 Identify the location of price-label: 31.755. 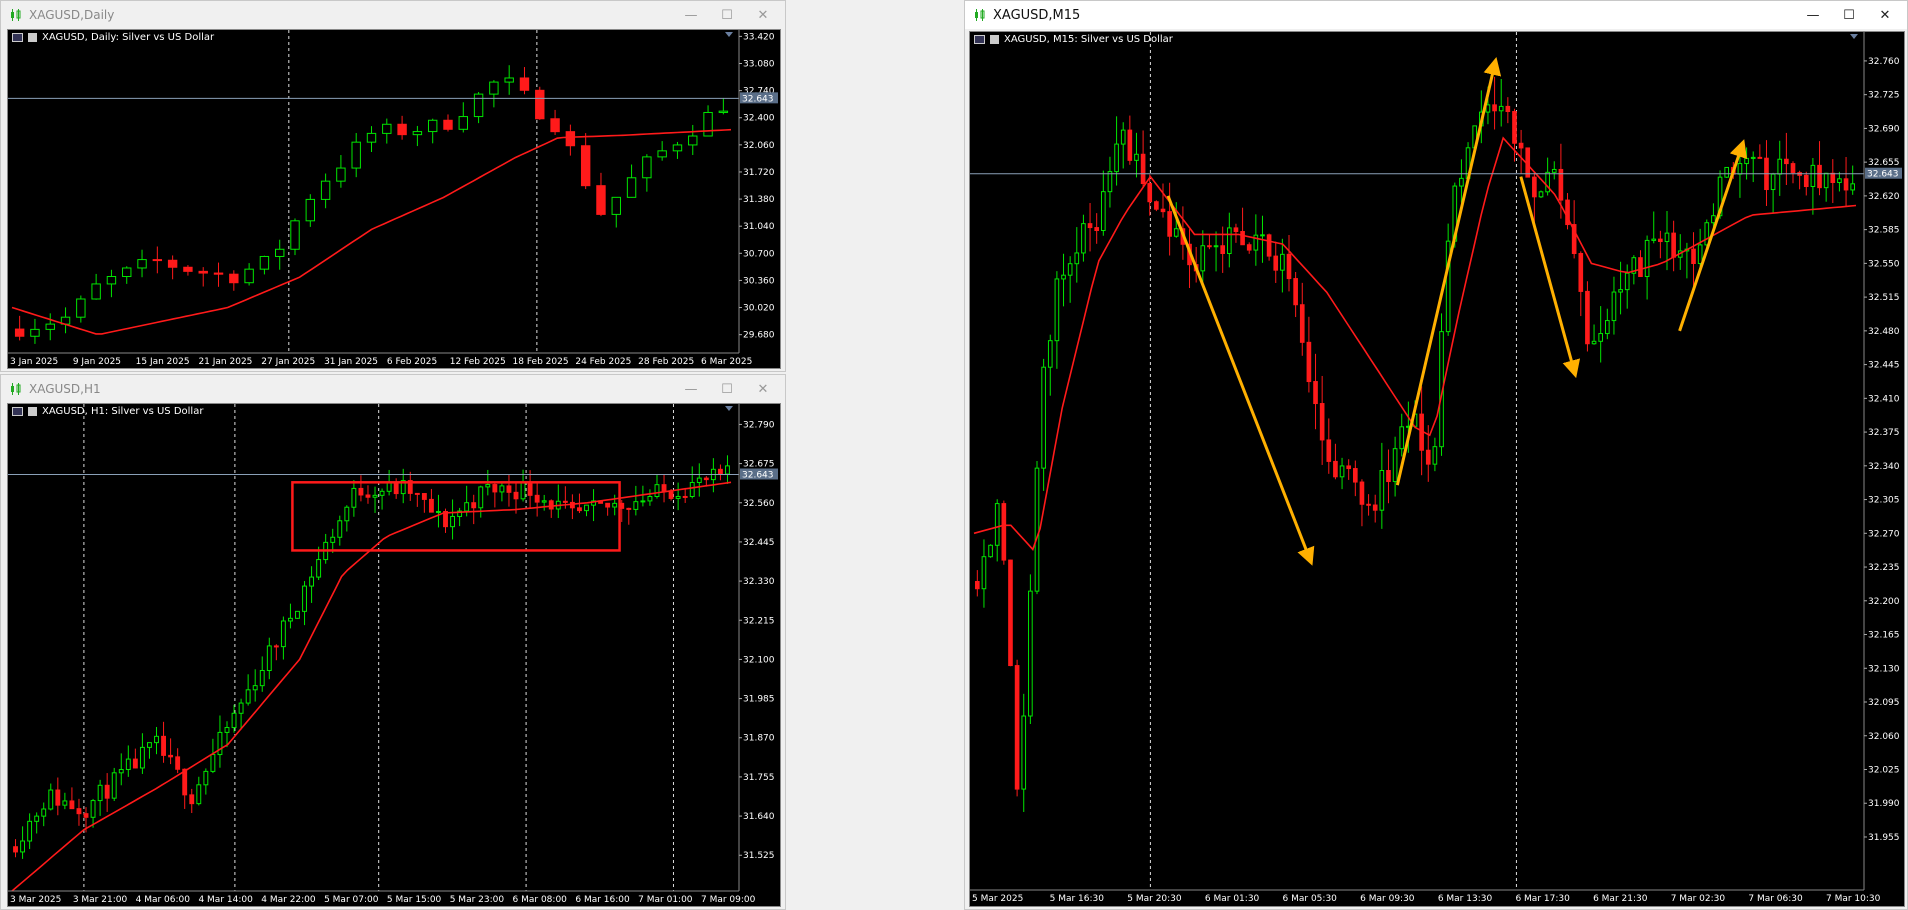
(759, 778).